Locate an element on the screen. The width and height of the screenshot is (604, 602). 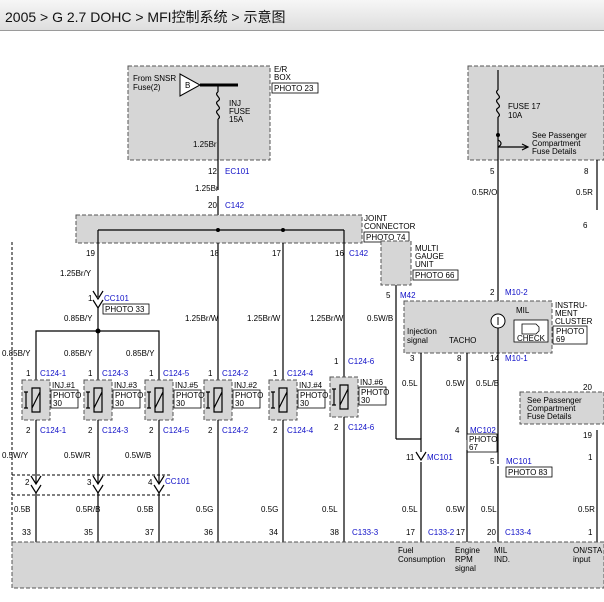
cluster-tacho: TACHO is located at coordinates (462, 340).